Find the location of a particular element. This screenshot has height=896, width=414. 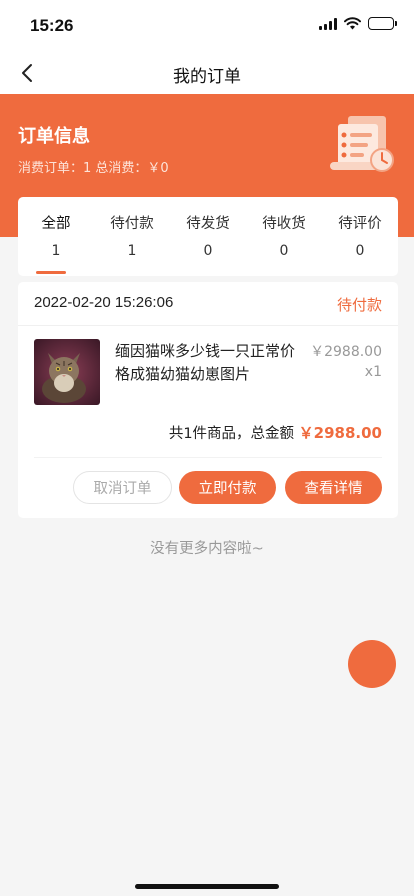

tab-all: 全部 1 is located at coordinates (56, 236).